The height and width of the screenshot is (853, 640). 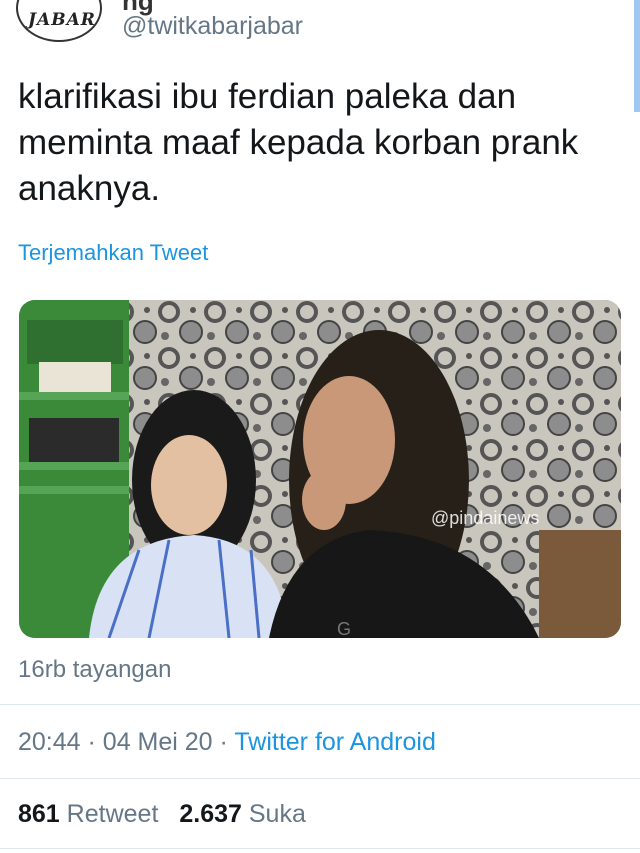 What do you see at coordinates (580, 584) in the screenshot?
I see `wooden-furniture` at bounding box center [580, 584].